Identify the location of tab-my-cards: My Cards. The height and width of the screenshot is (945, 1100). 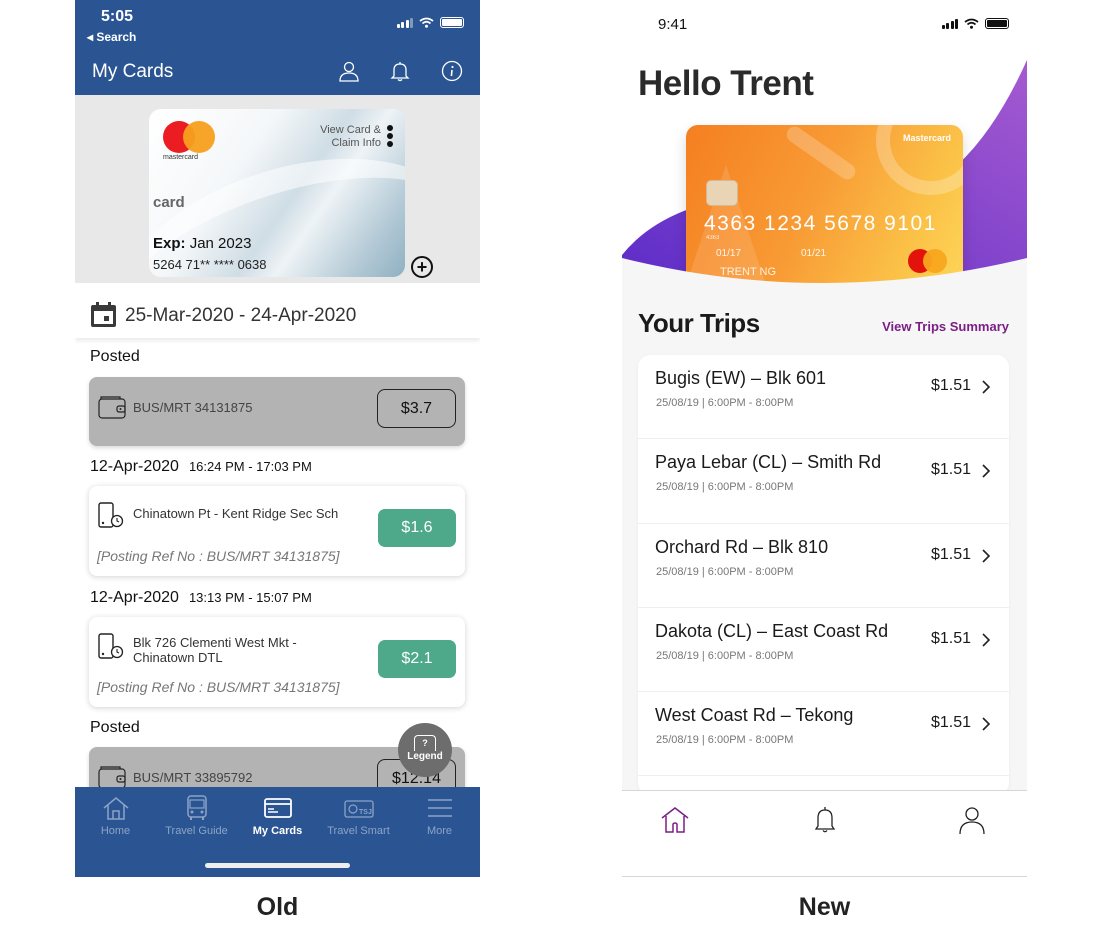
(277, 816).